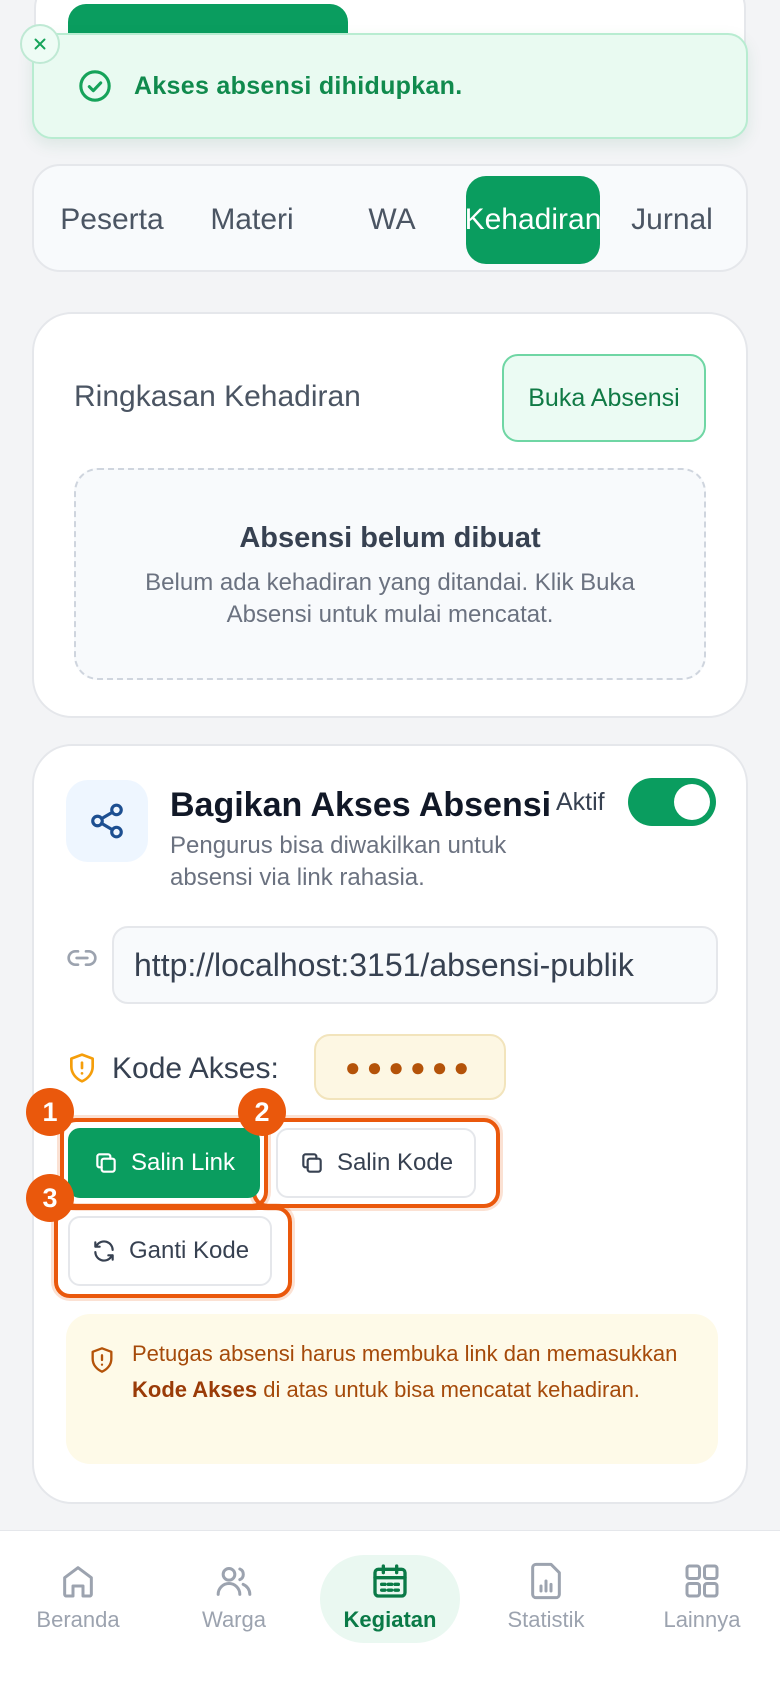 This screenshot has height=1688, width=780. What do you see at coordinates (112, 220) in the screenshot?
I see `tab-peserta: Peserta` at bounding box center [112, 220].